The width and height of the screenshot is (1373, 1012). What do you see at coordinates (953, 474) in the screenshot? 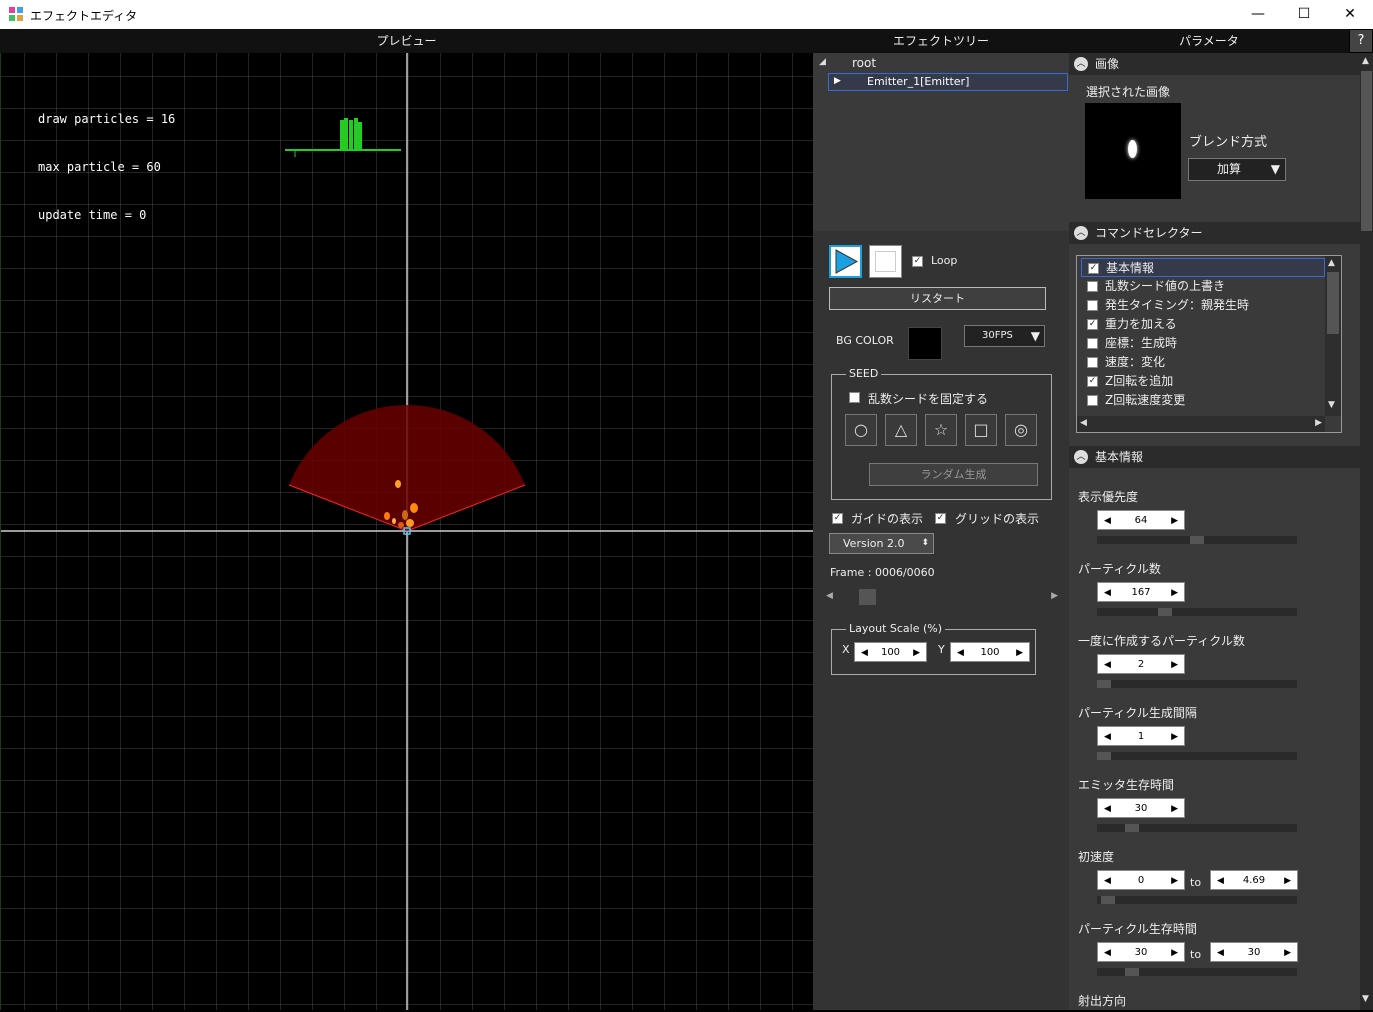
I see `random-generate-button: ランダム生成` at bounding box center [953, 474].